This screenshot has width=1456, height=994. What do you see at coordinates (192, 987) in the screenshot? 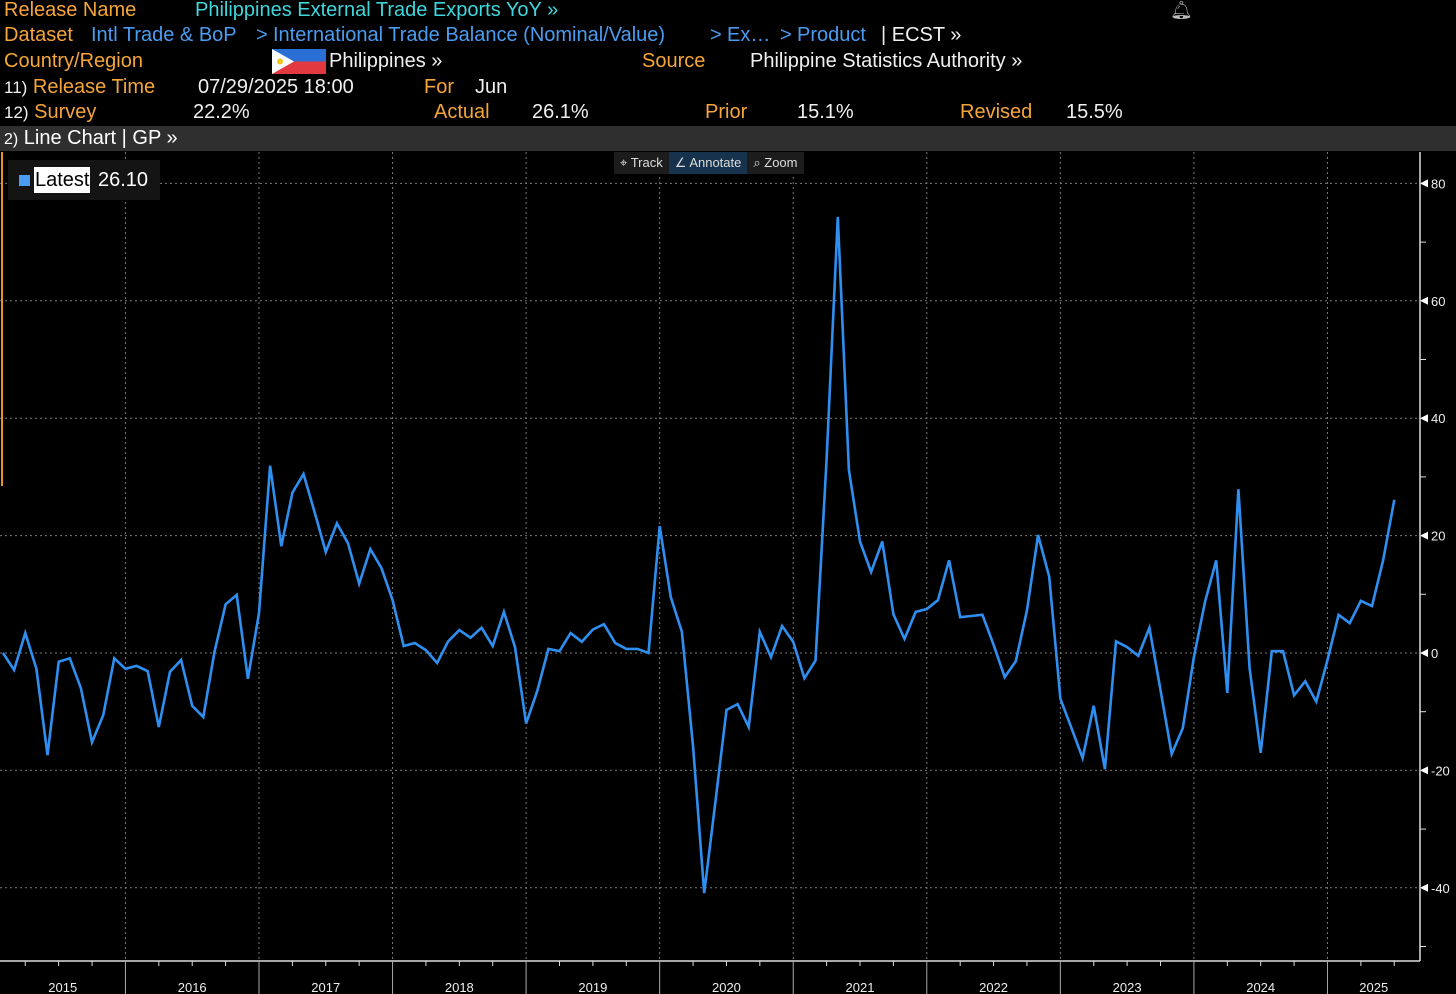
I see `x-tick-label: 2016` at bounding box center [192, 987].